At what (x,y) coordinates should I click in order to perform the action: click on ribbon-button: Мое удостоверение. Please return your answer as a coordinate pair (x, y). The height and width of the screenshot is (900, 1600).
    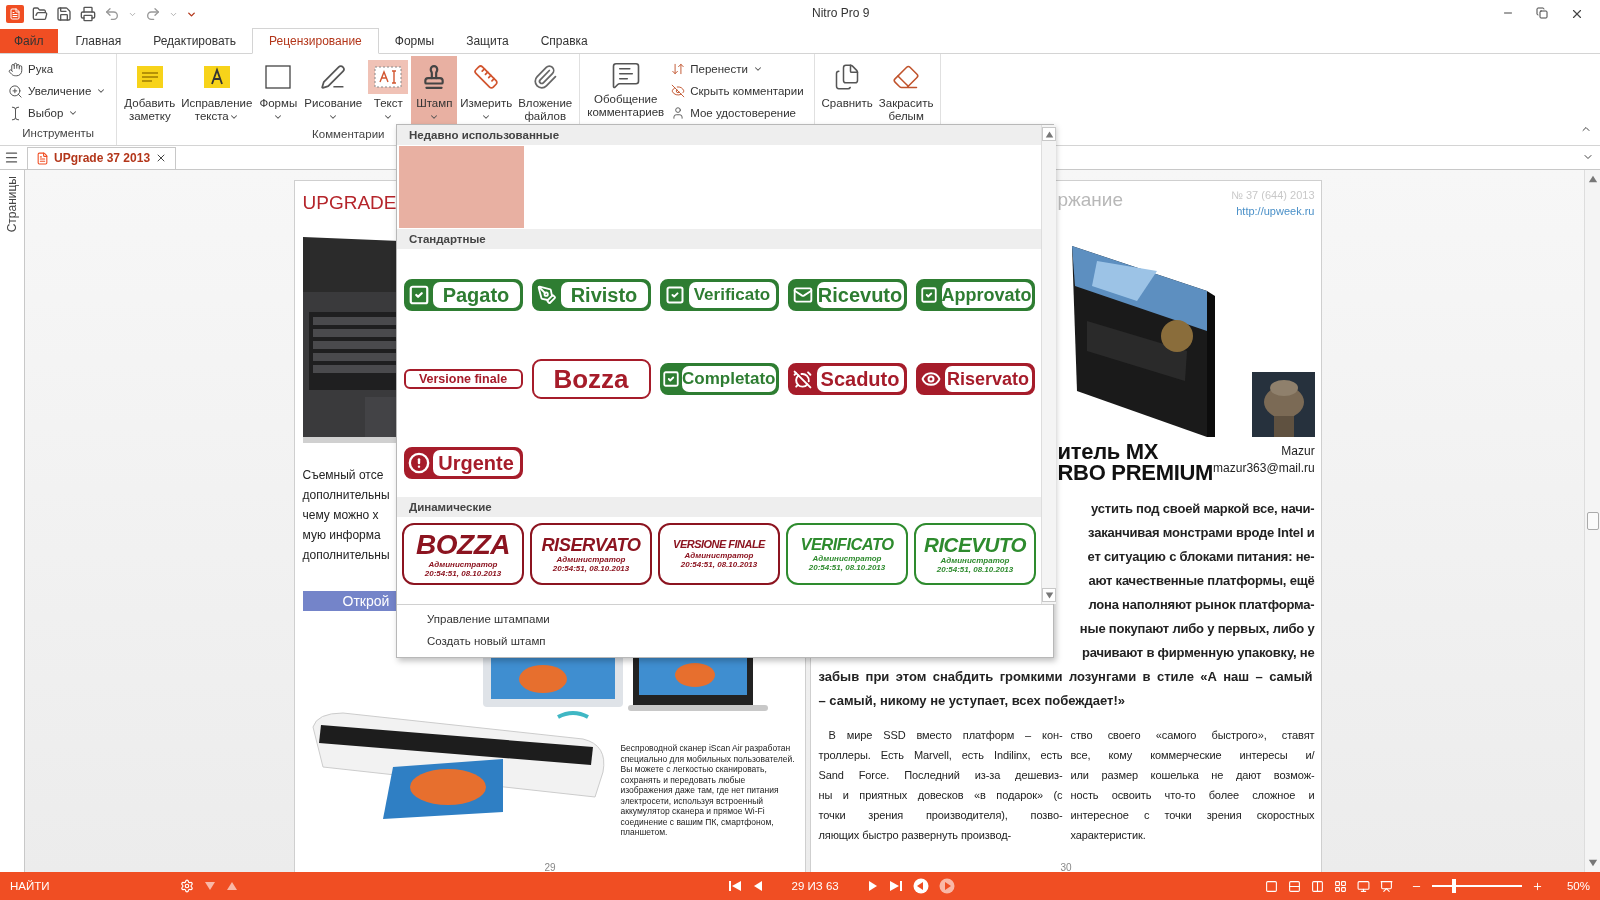
    Looking at the image, I should click on (738, 113).